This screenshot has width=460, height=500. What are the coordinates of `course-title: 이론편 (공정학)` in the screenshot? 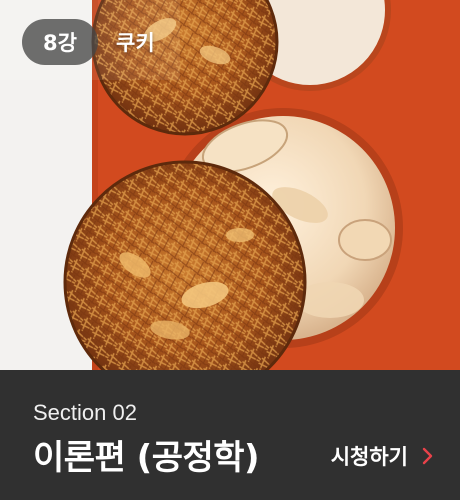 It's located at (146, 458).